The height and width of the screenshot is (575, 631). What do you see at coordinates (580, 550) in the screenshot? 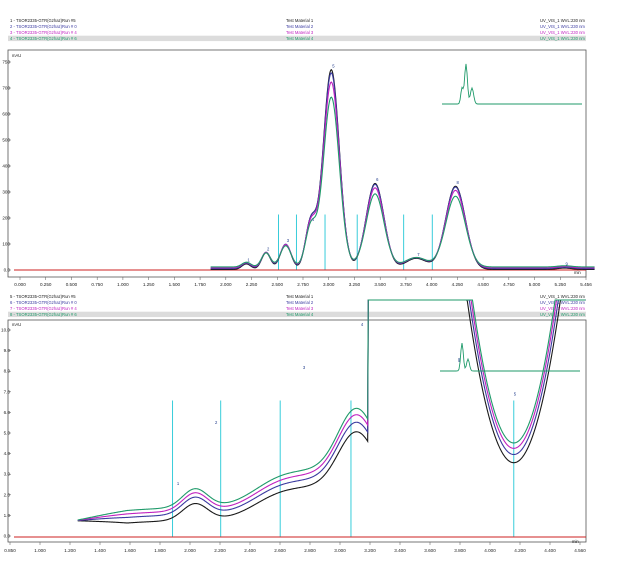
I see `x-tick-label: 4.560` at bounding box center [580, 550].